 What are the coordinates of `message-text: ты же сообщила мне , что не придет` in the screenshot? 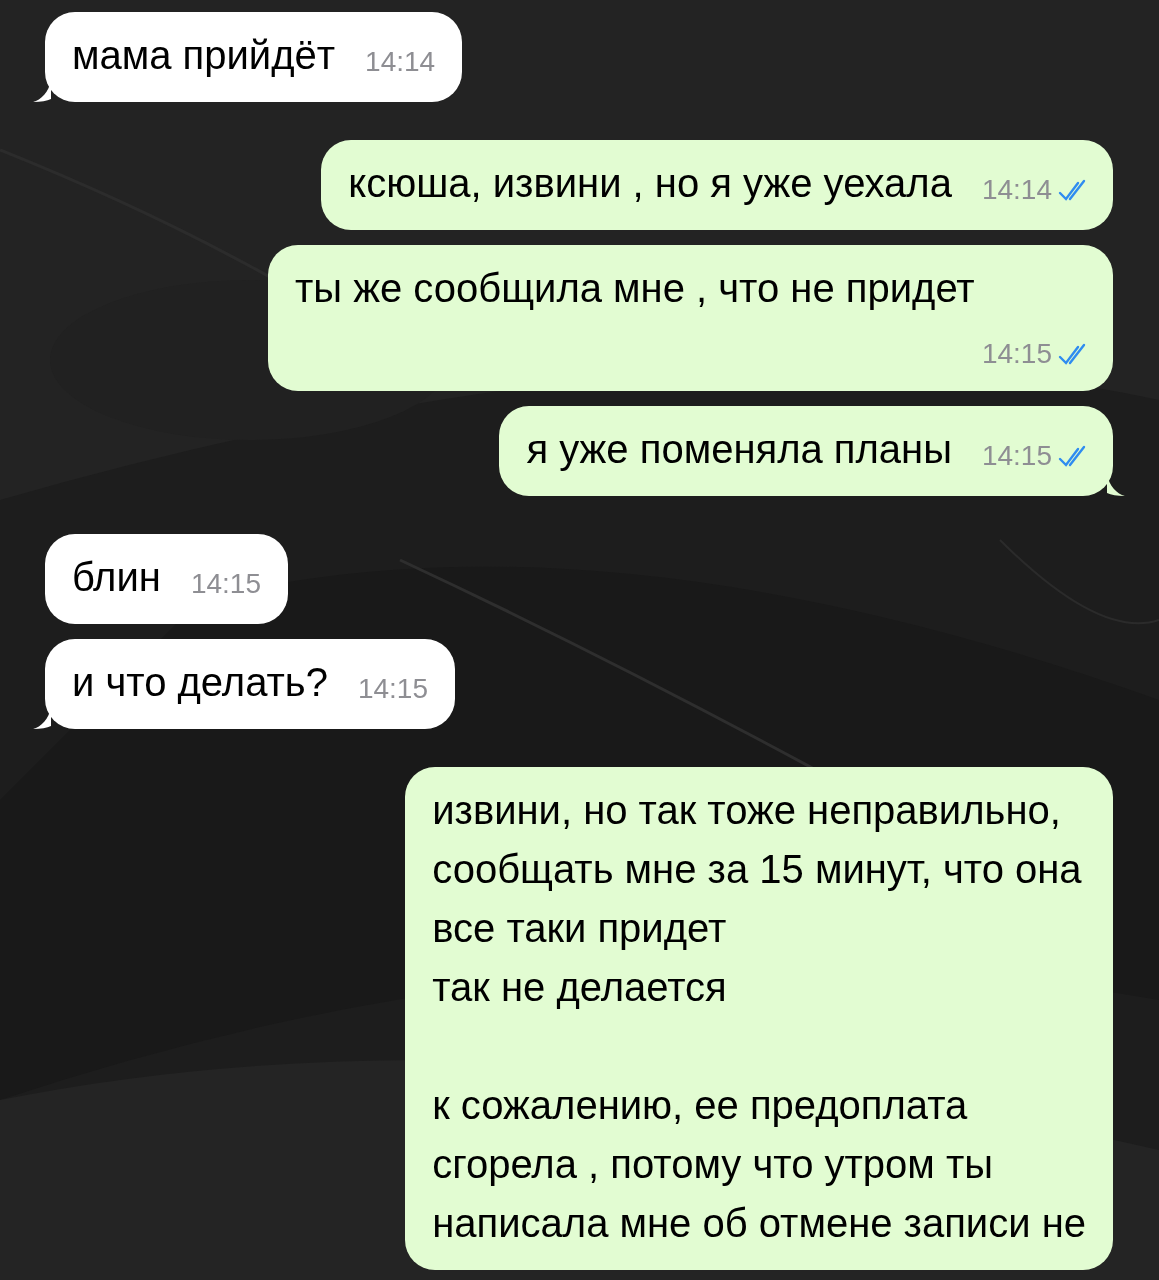 It's located at (635, 288).